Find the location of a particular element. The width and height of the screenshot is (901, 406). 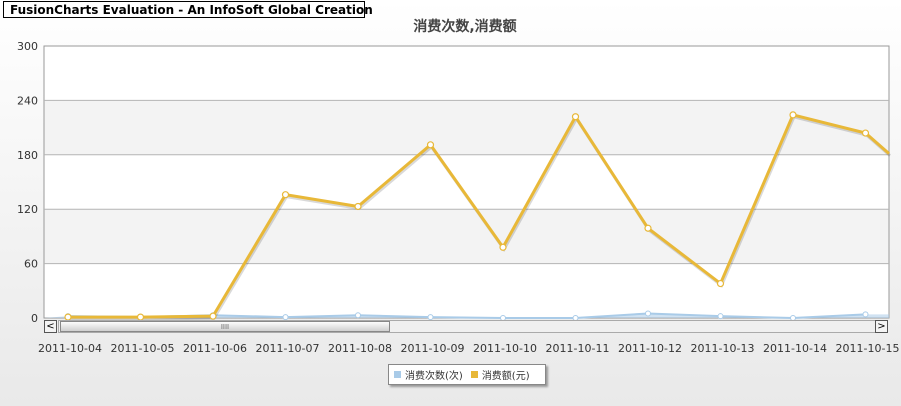

scroll-left-button: < is located at coordinates (50, 326).